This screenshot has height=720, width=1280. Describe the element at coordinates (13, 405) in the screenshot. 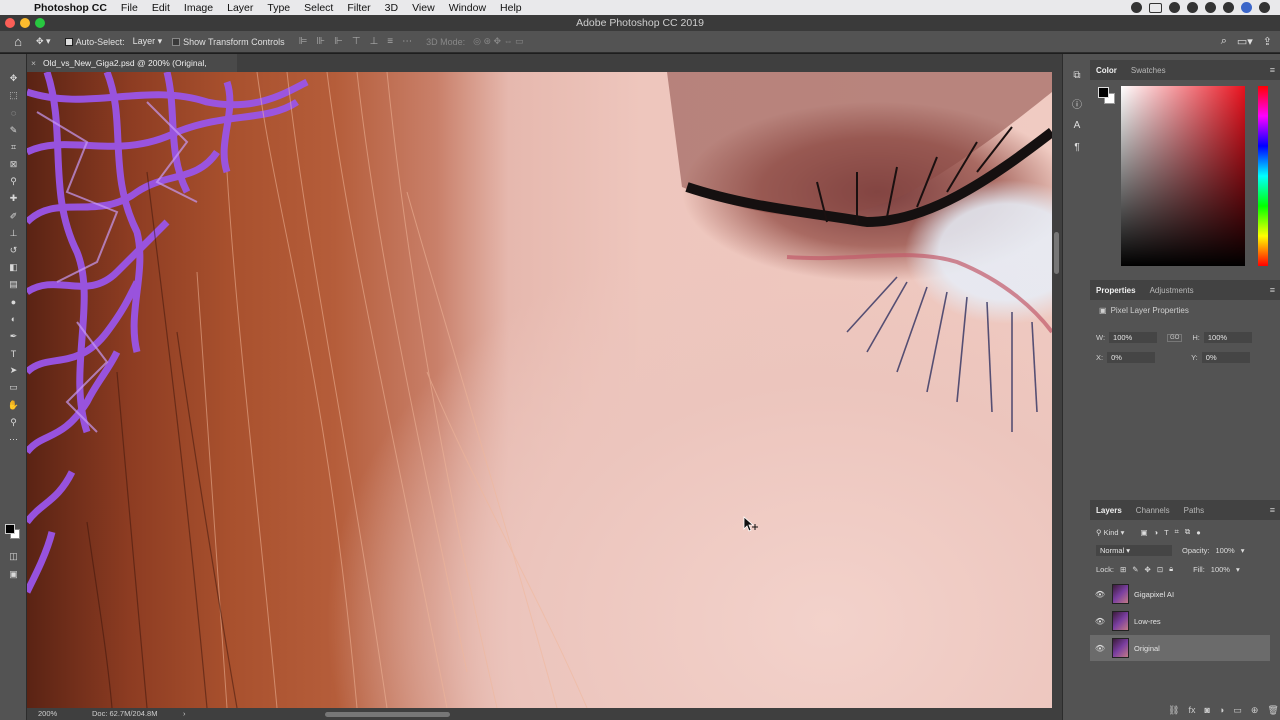

I see `hand-tool-icon: ✋` at that location.